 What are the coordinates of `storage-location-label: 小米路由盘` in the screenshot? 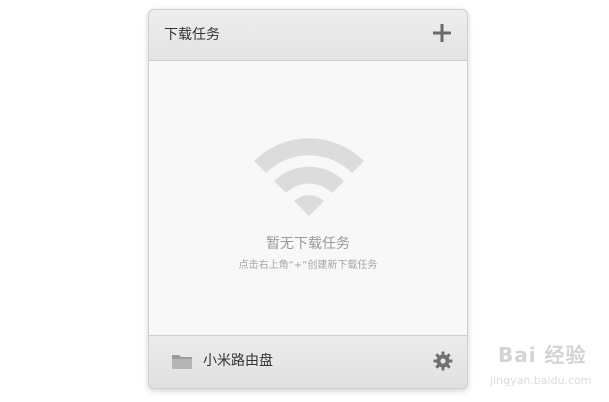 It's located at (238, 361).